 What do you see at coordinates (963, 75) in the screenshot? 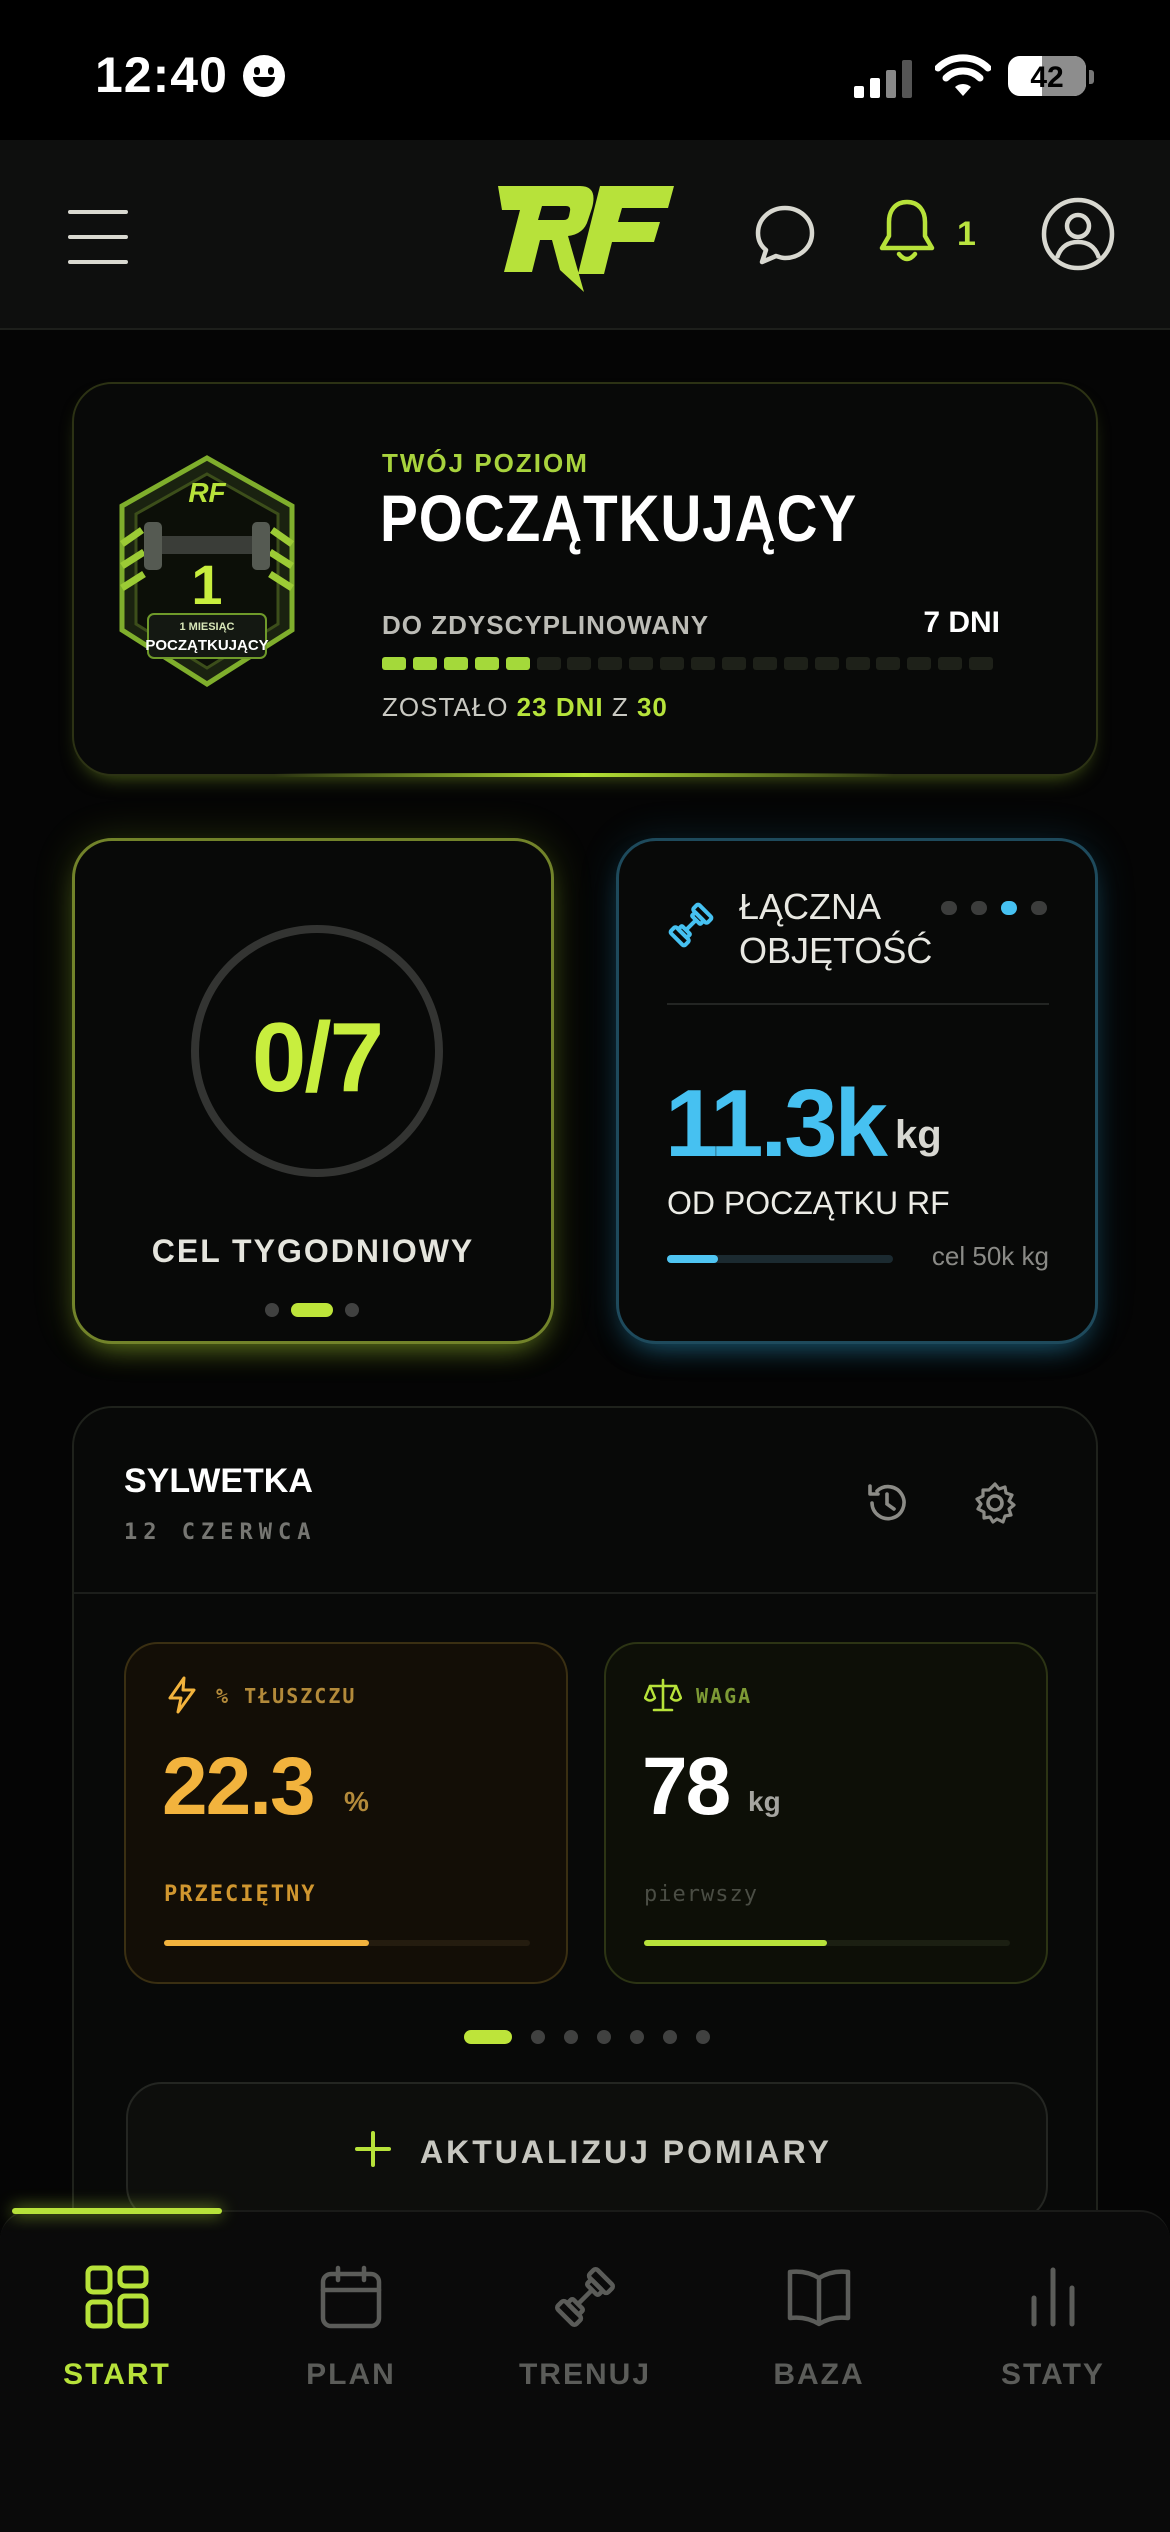
I see `wifi-icon` at bounding box center [963, 75].